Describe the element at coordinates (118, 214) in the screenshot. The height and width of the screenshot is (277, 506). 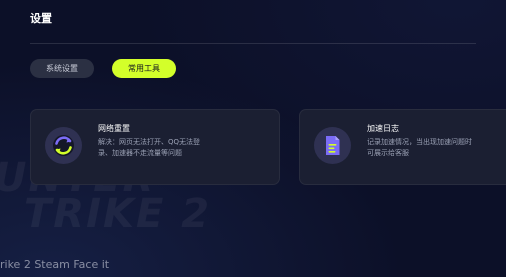
I see `watermark-line-2: TRIKE 2` at that location.